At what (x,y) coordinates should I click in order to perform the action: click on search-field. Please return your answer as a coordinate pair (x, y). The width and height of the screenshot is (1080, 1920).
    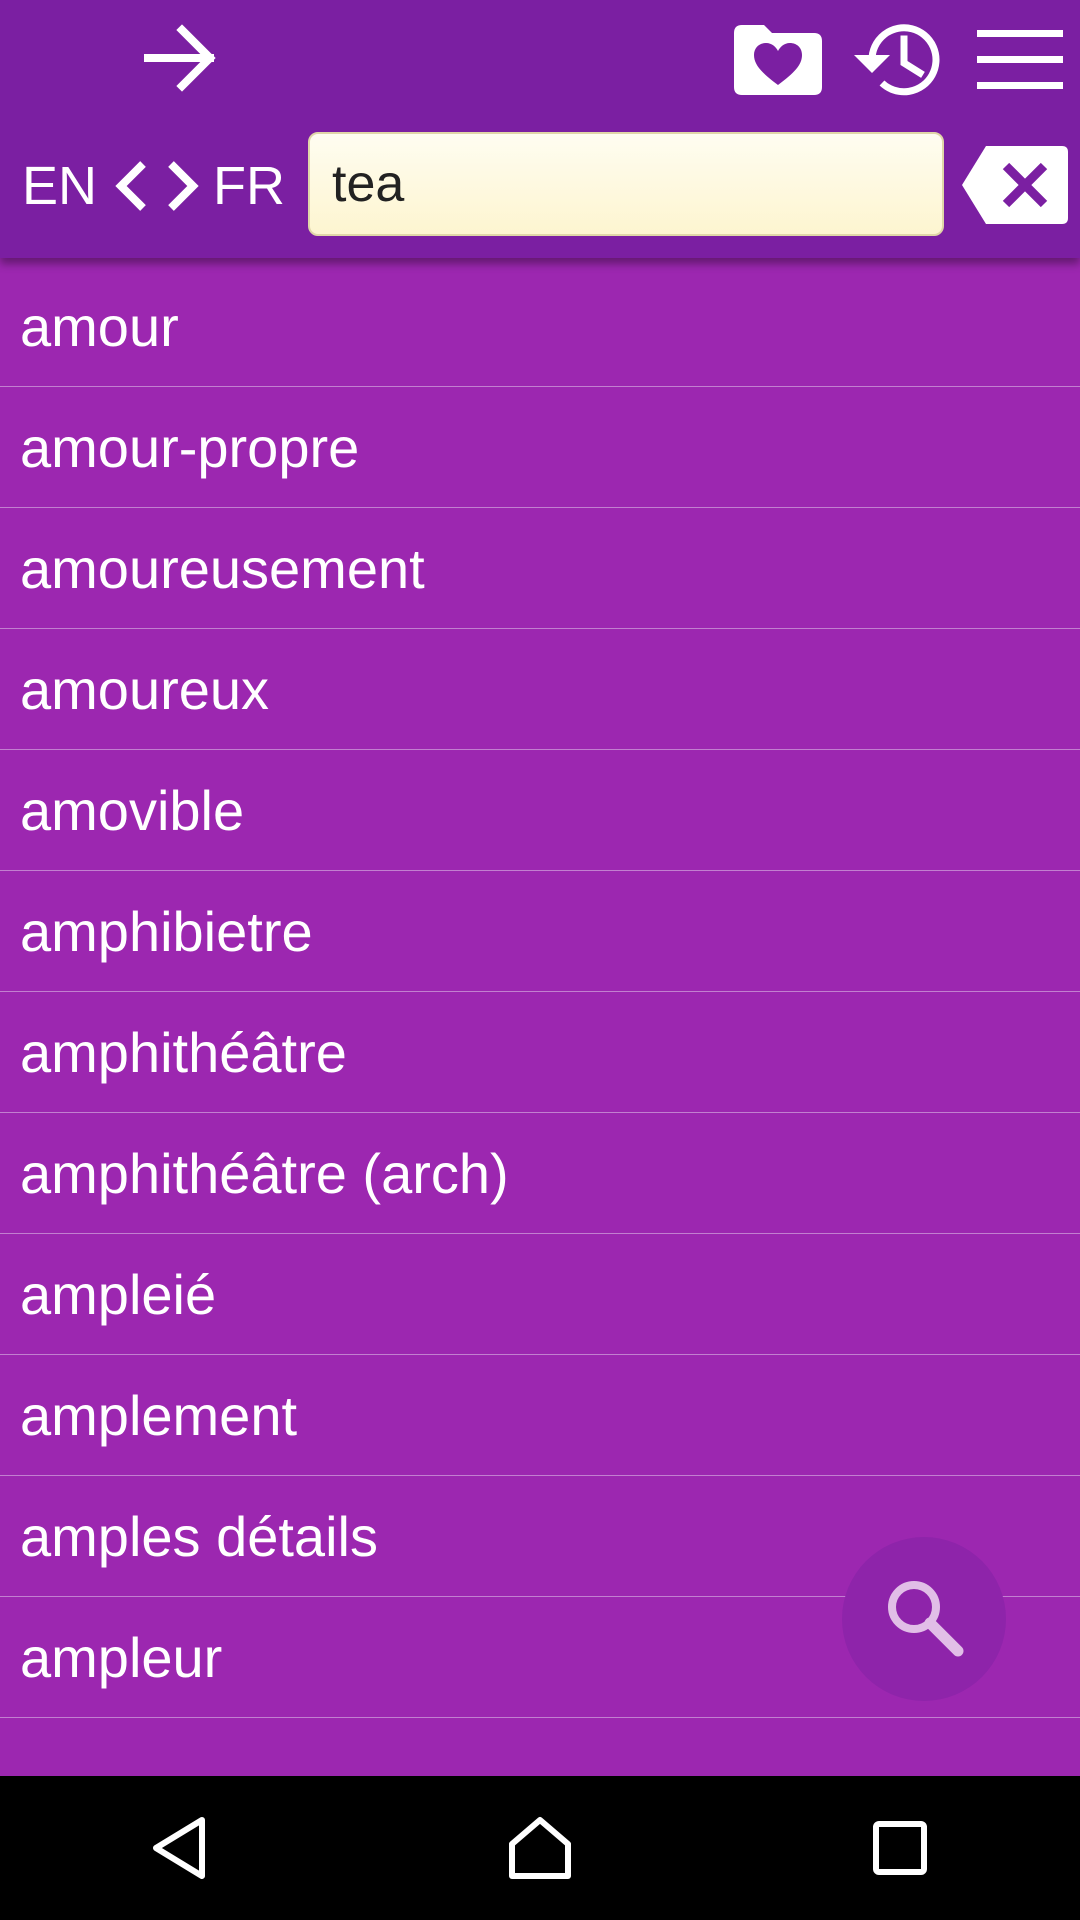
    Looking at the image, I should click on (626, 184).